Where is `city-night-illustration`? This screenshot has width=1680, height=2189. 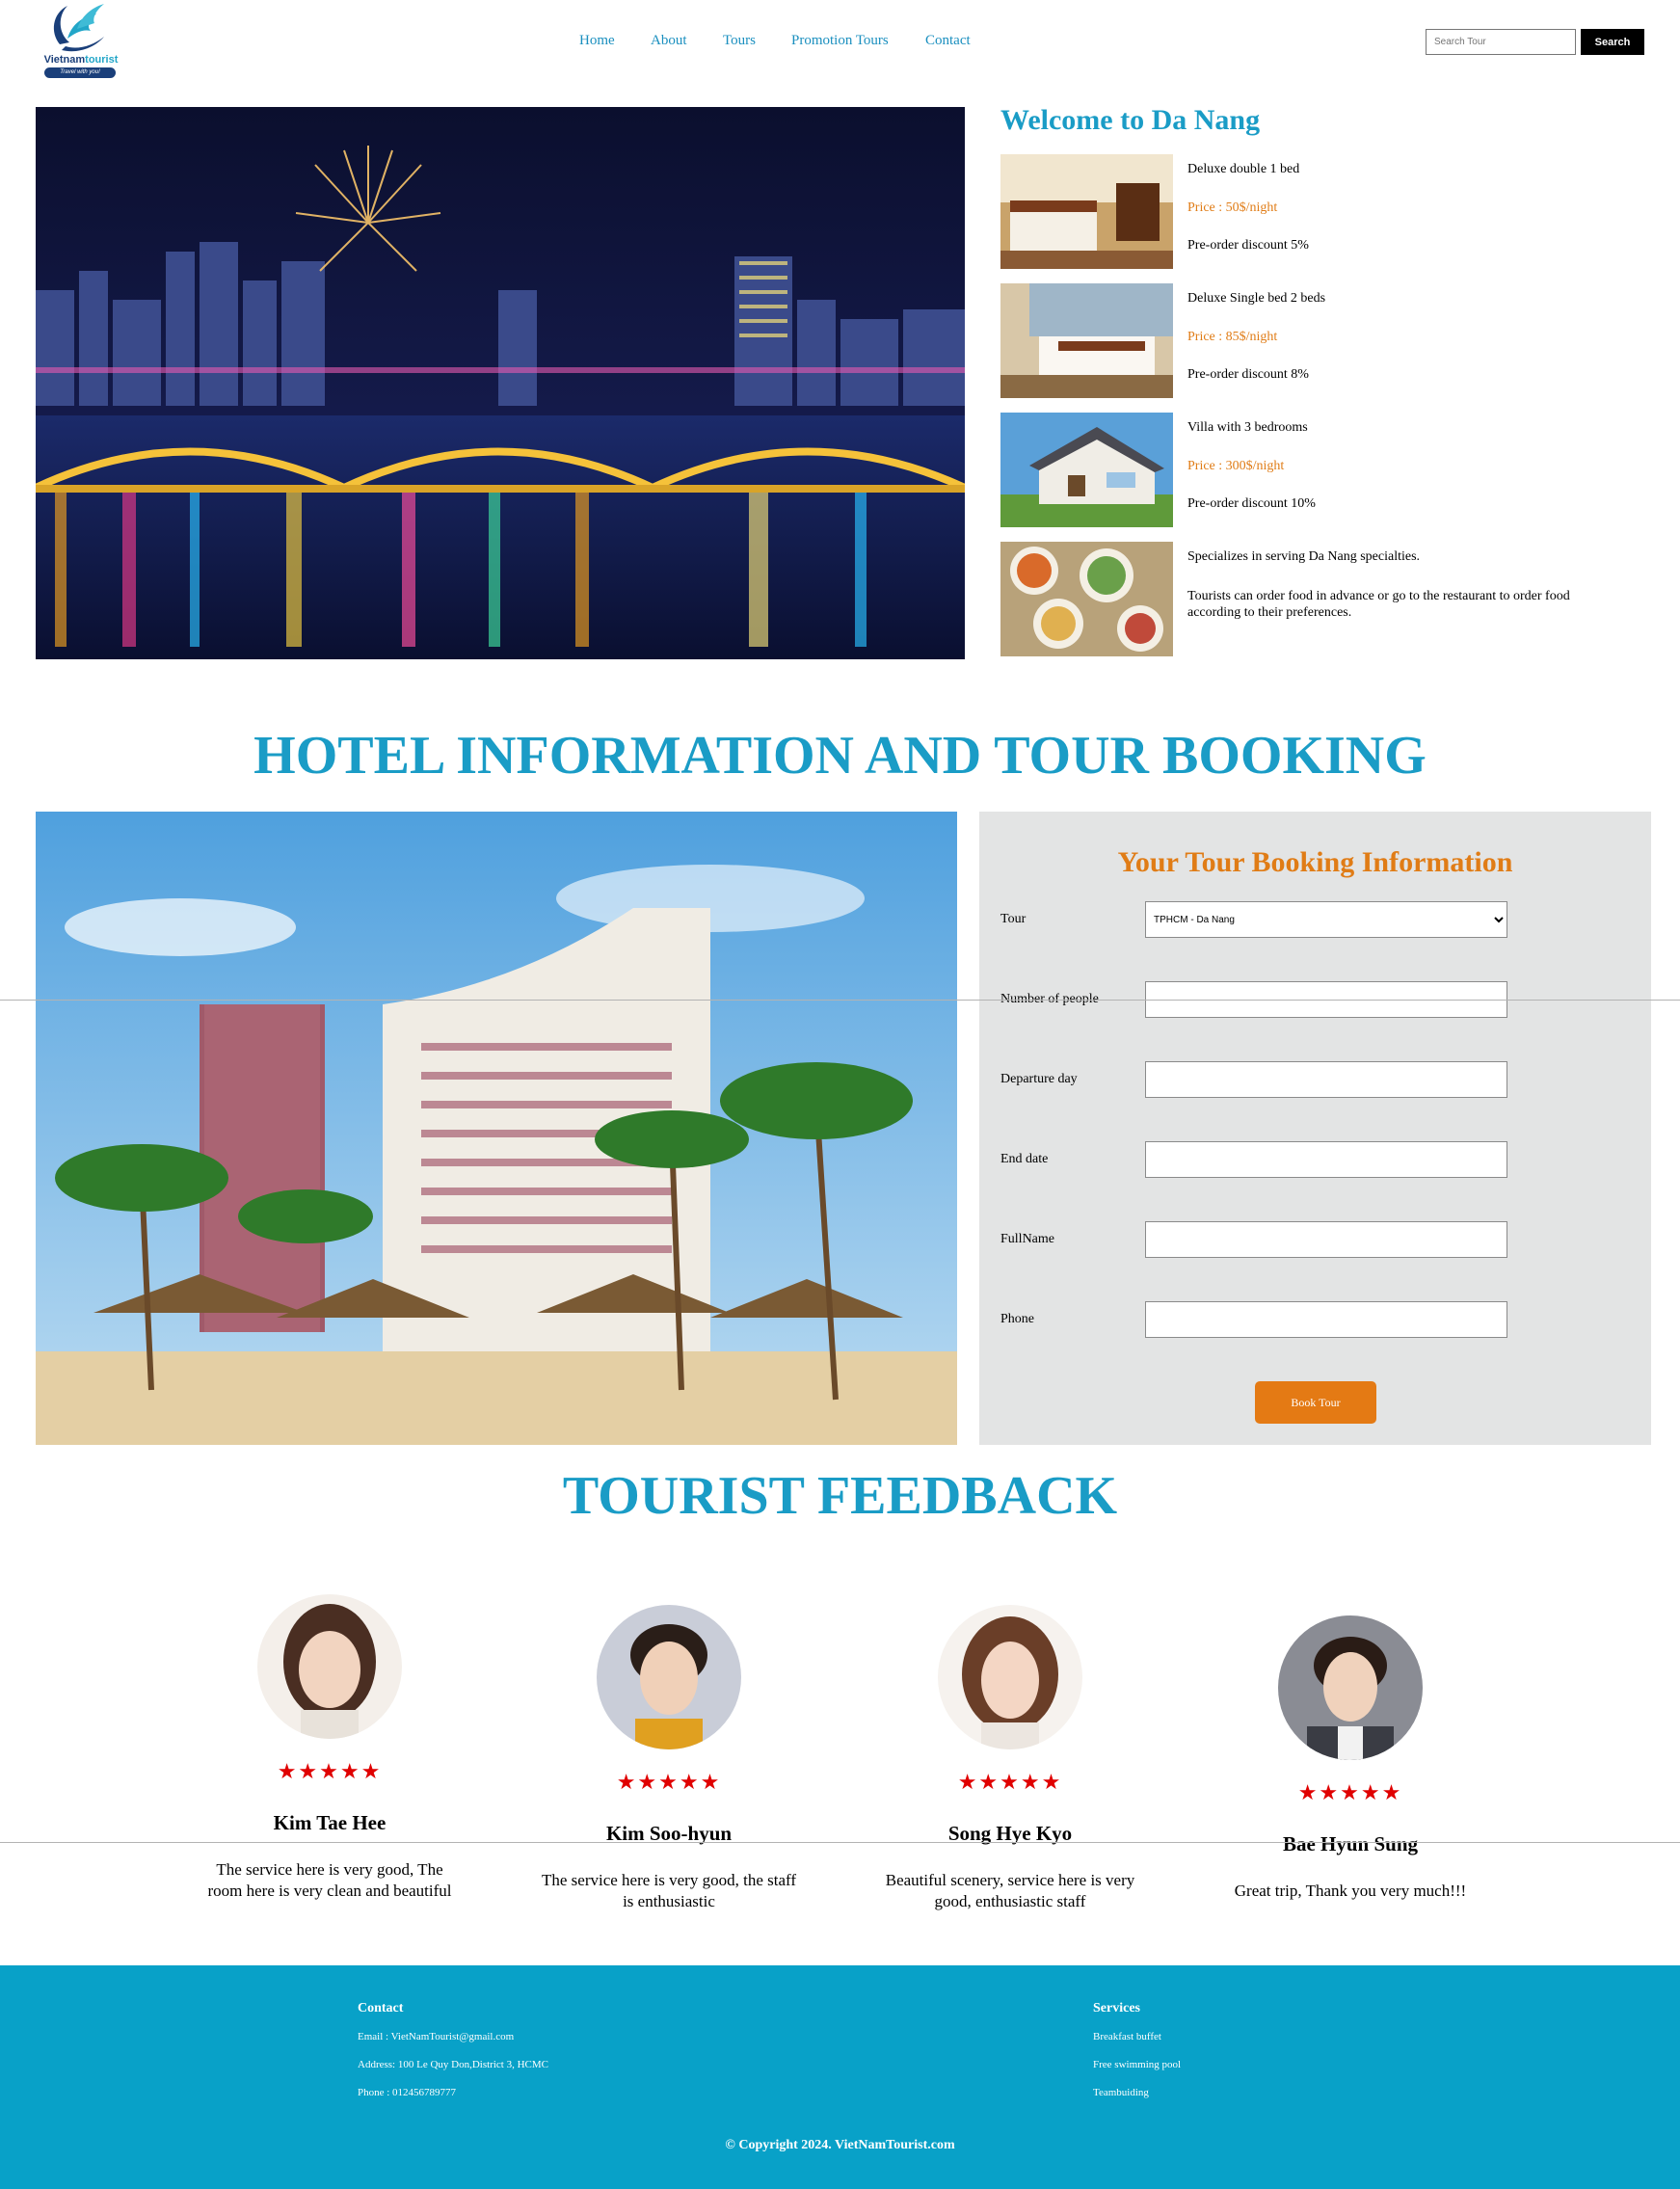
city-night-illustration is located at coordinates (501, 383).